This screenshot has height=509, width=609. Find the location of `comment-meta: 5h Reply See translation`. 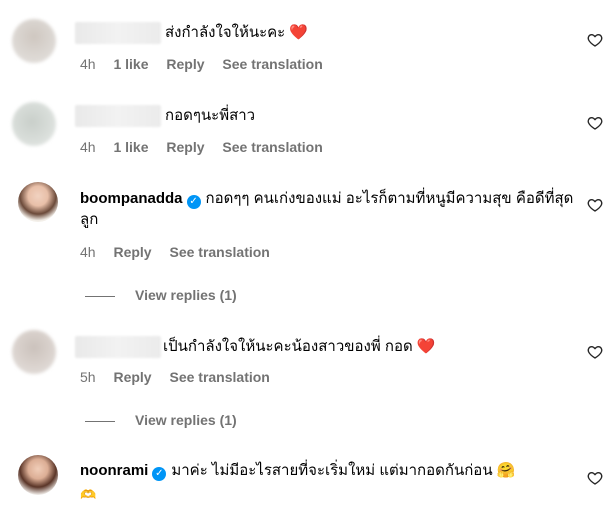

comment-meta: 5h Reply See translation is located at coordinates (182, 377).